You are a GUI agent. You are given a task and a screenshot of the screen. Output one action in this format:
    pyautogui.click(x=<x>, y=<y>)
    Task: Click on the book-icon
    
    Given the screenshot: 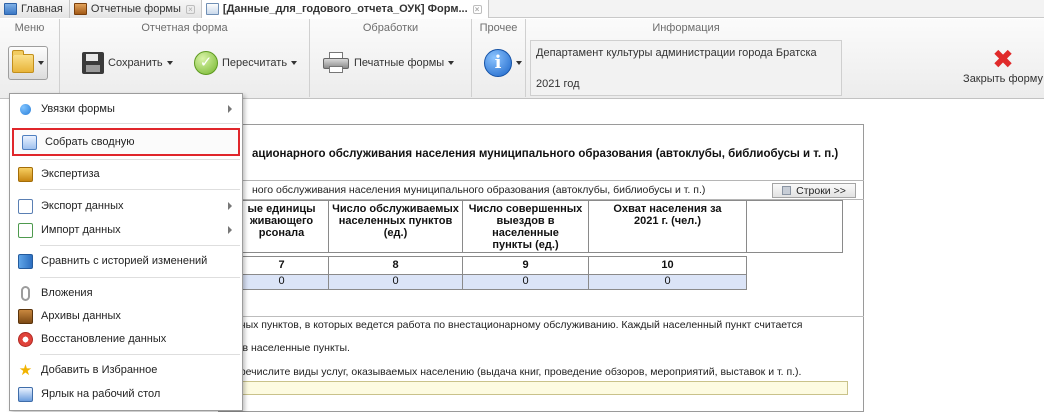 What is the action you would take?
    pyautogui.click(x=80, y=9)
    